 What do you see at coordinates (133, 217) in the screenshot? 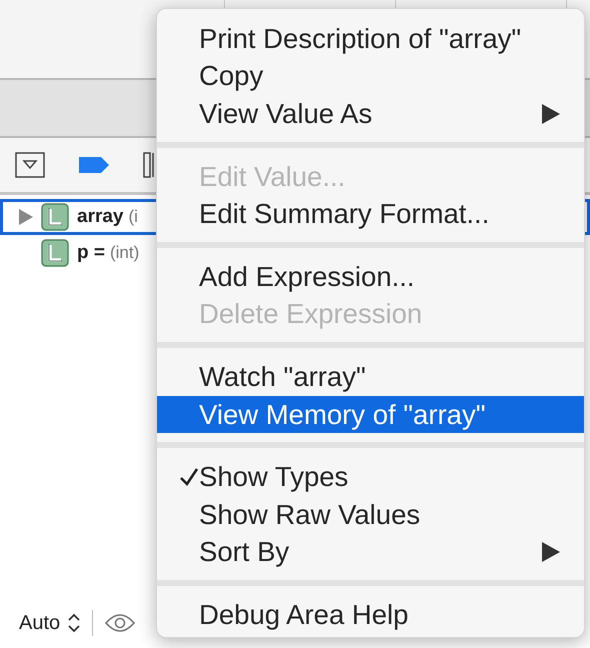
I see `variable-type: (i` at bounding box center [133, 217].